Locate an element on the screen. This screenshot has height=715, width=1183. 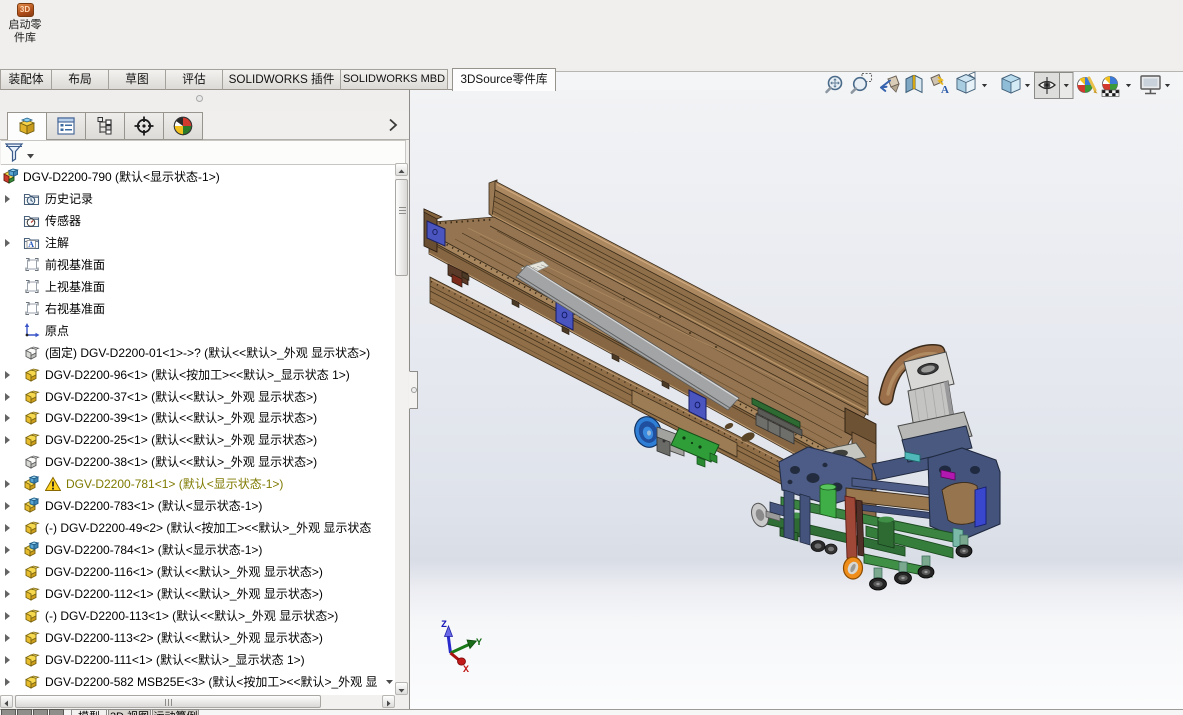
svg-text: A is located at coordinates (945, 90).